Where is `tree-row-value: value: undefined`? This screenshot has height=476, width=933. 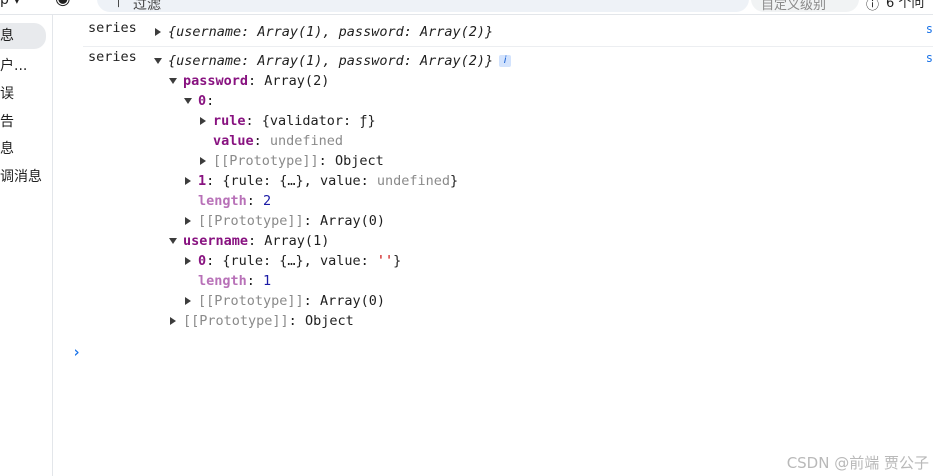
tree-row-value: value: undefined is located at coordinates (278, 141).